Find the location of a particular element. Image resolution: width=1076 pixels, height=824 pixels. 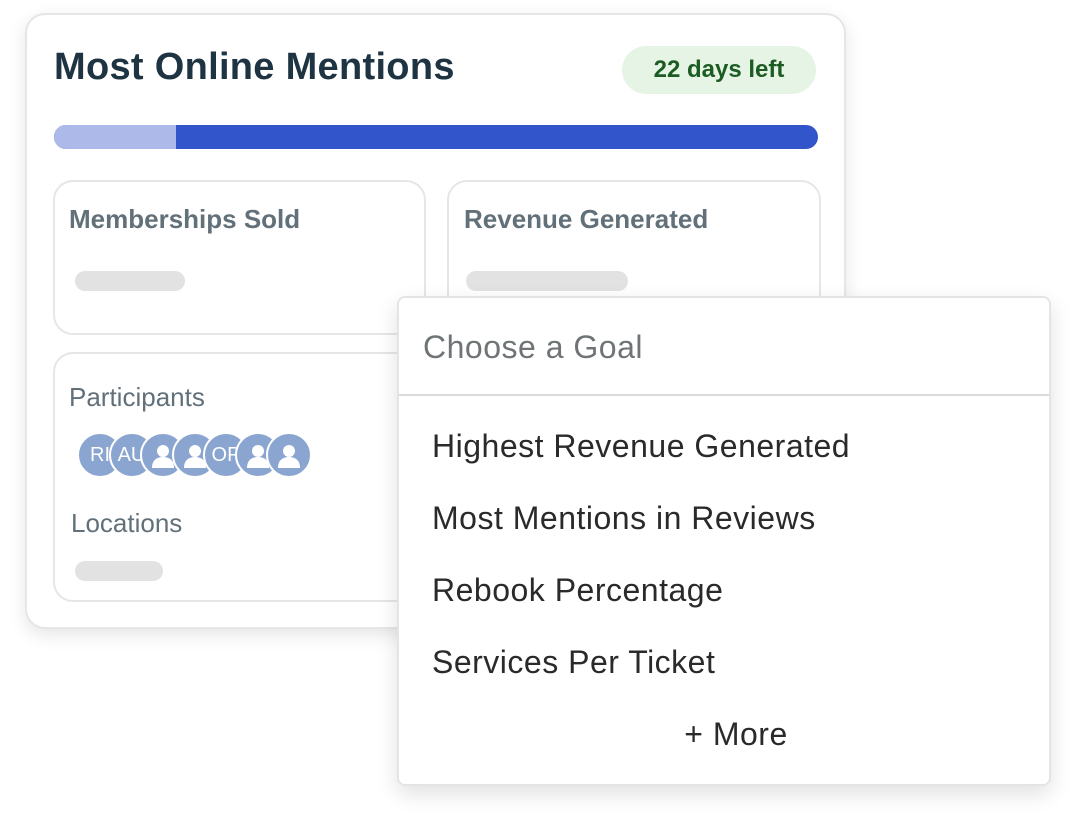

memberships-sold-label: Memberships Sold is located at coordinates (185, 219).